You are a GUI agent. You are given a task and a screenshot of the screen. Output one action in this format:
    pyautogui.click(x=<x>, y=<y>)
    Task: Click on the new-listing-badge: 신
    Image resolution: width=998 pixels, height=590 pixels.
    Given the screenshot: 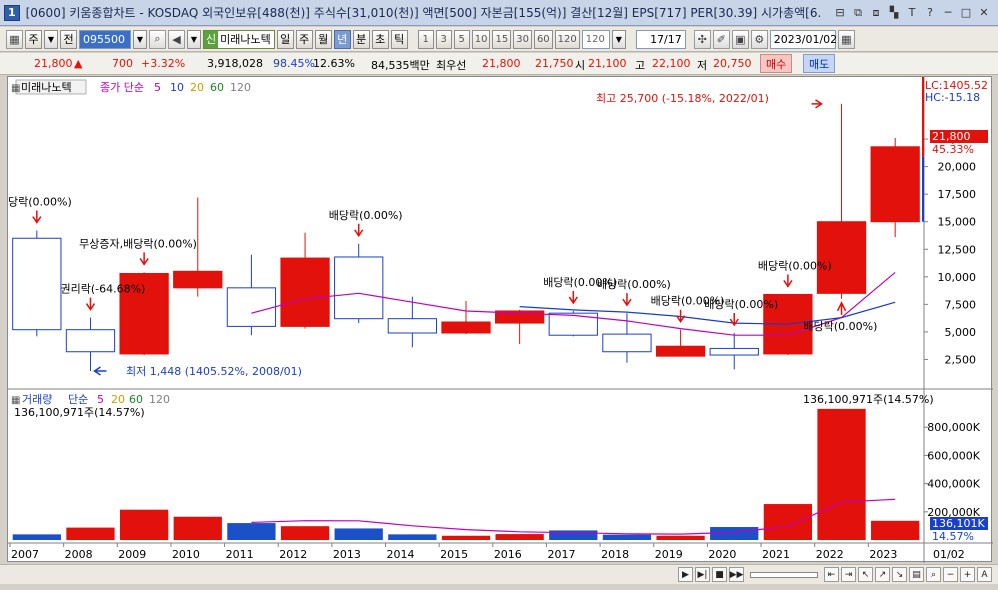 What is the action you would take?
    pyautogui.click(x=211, y=39)
    